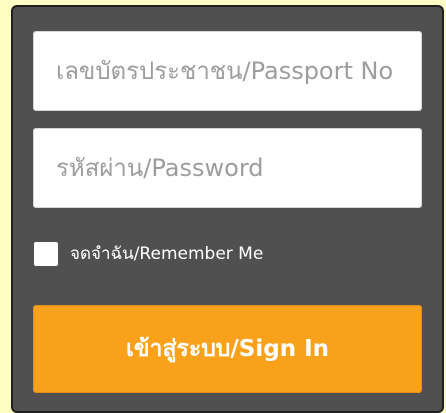  I want to click on sign-in-label: เข้าสู่ระบบ/Sign In, so click(227, 349).